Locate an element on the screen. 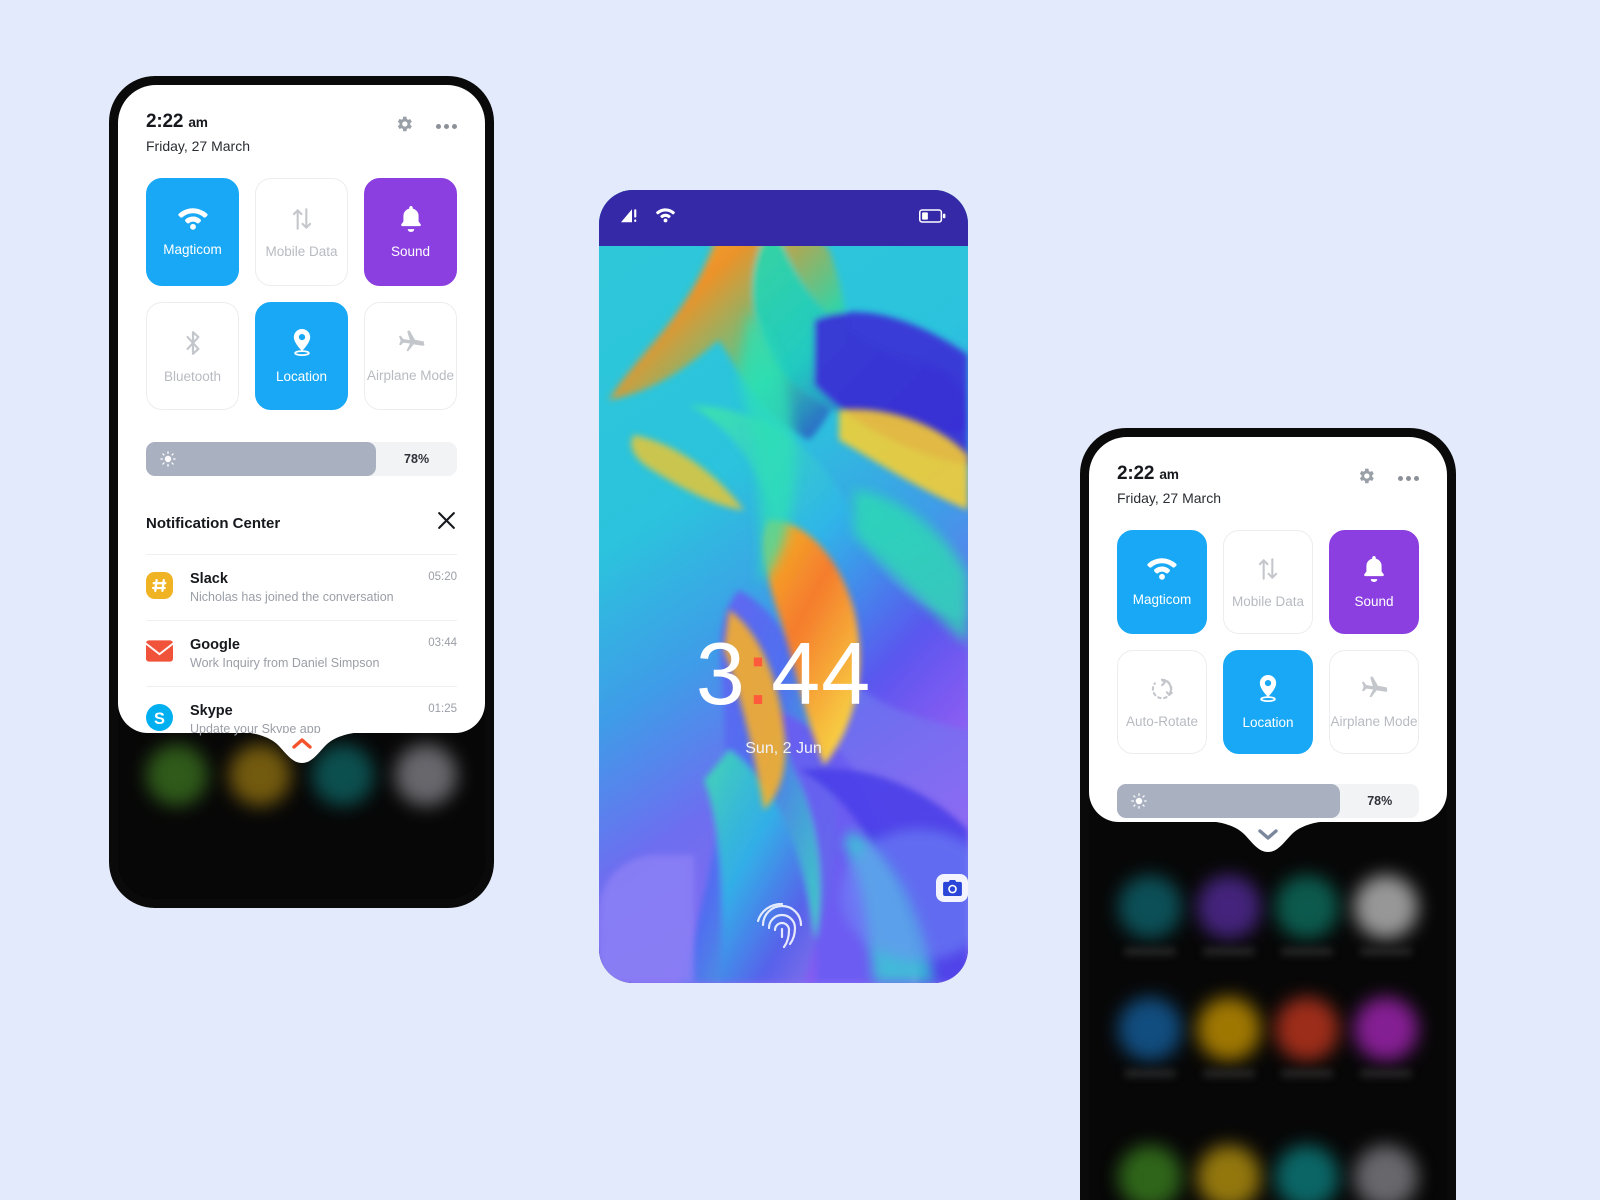  dock-icon-phone is located at coordinates (177, 775).